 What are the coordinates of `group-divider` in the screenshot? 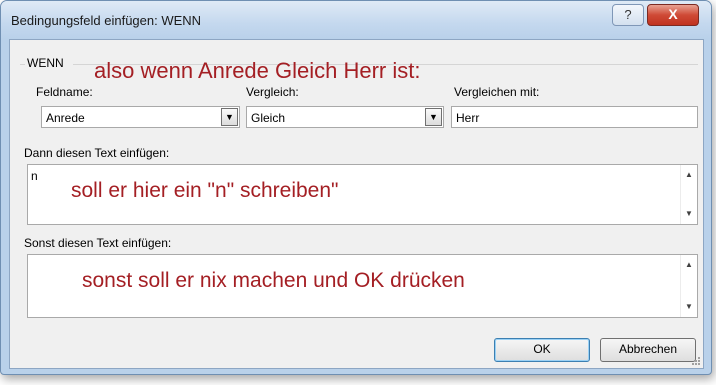 It's located at (22, 64).